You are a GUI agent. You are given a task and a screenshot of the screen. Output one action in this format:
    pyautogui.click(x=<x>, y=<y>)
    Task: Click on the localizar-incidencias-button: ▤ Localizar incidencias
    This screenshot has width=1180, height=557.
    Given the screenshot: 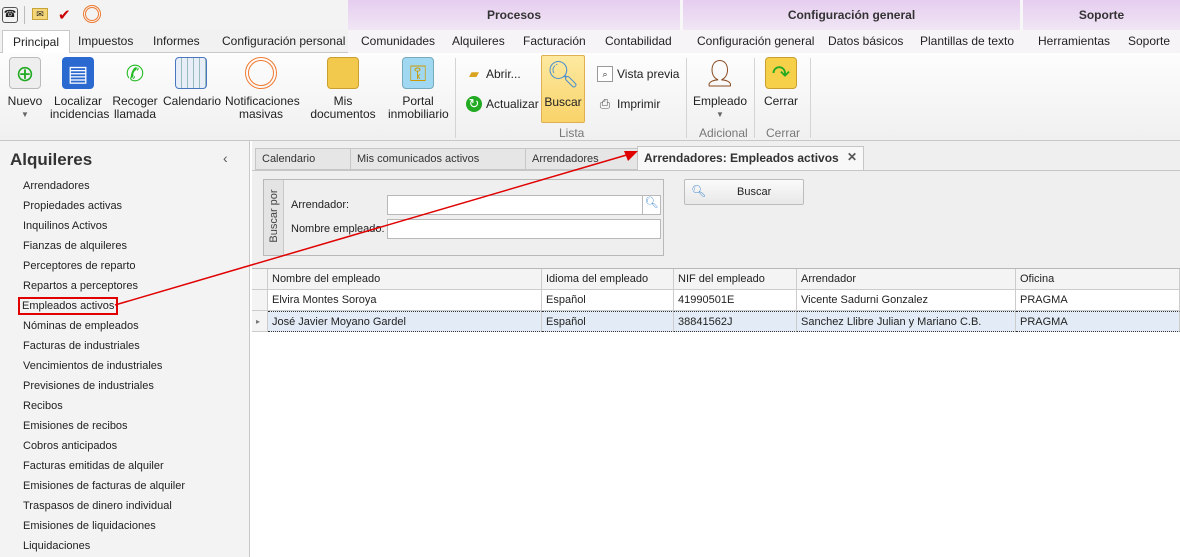 What is the action you would take?
    pyautogui.click(x=79, y=89)
    